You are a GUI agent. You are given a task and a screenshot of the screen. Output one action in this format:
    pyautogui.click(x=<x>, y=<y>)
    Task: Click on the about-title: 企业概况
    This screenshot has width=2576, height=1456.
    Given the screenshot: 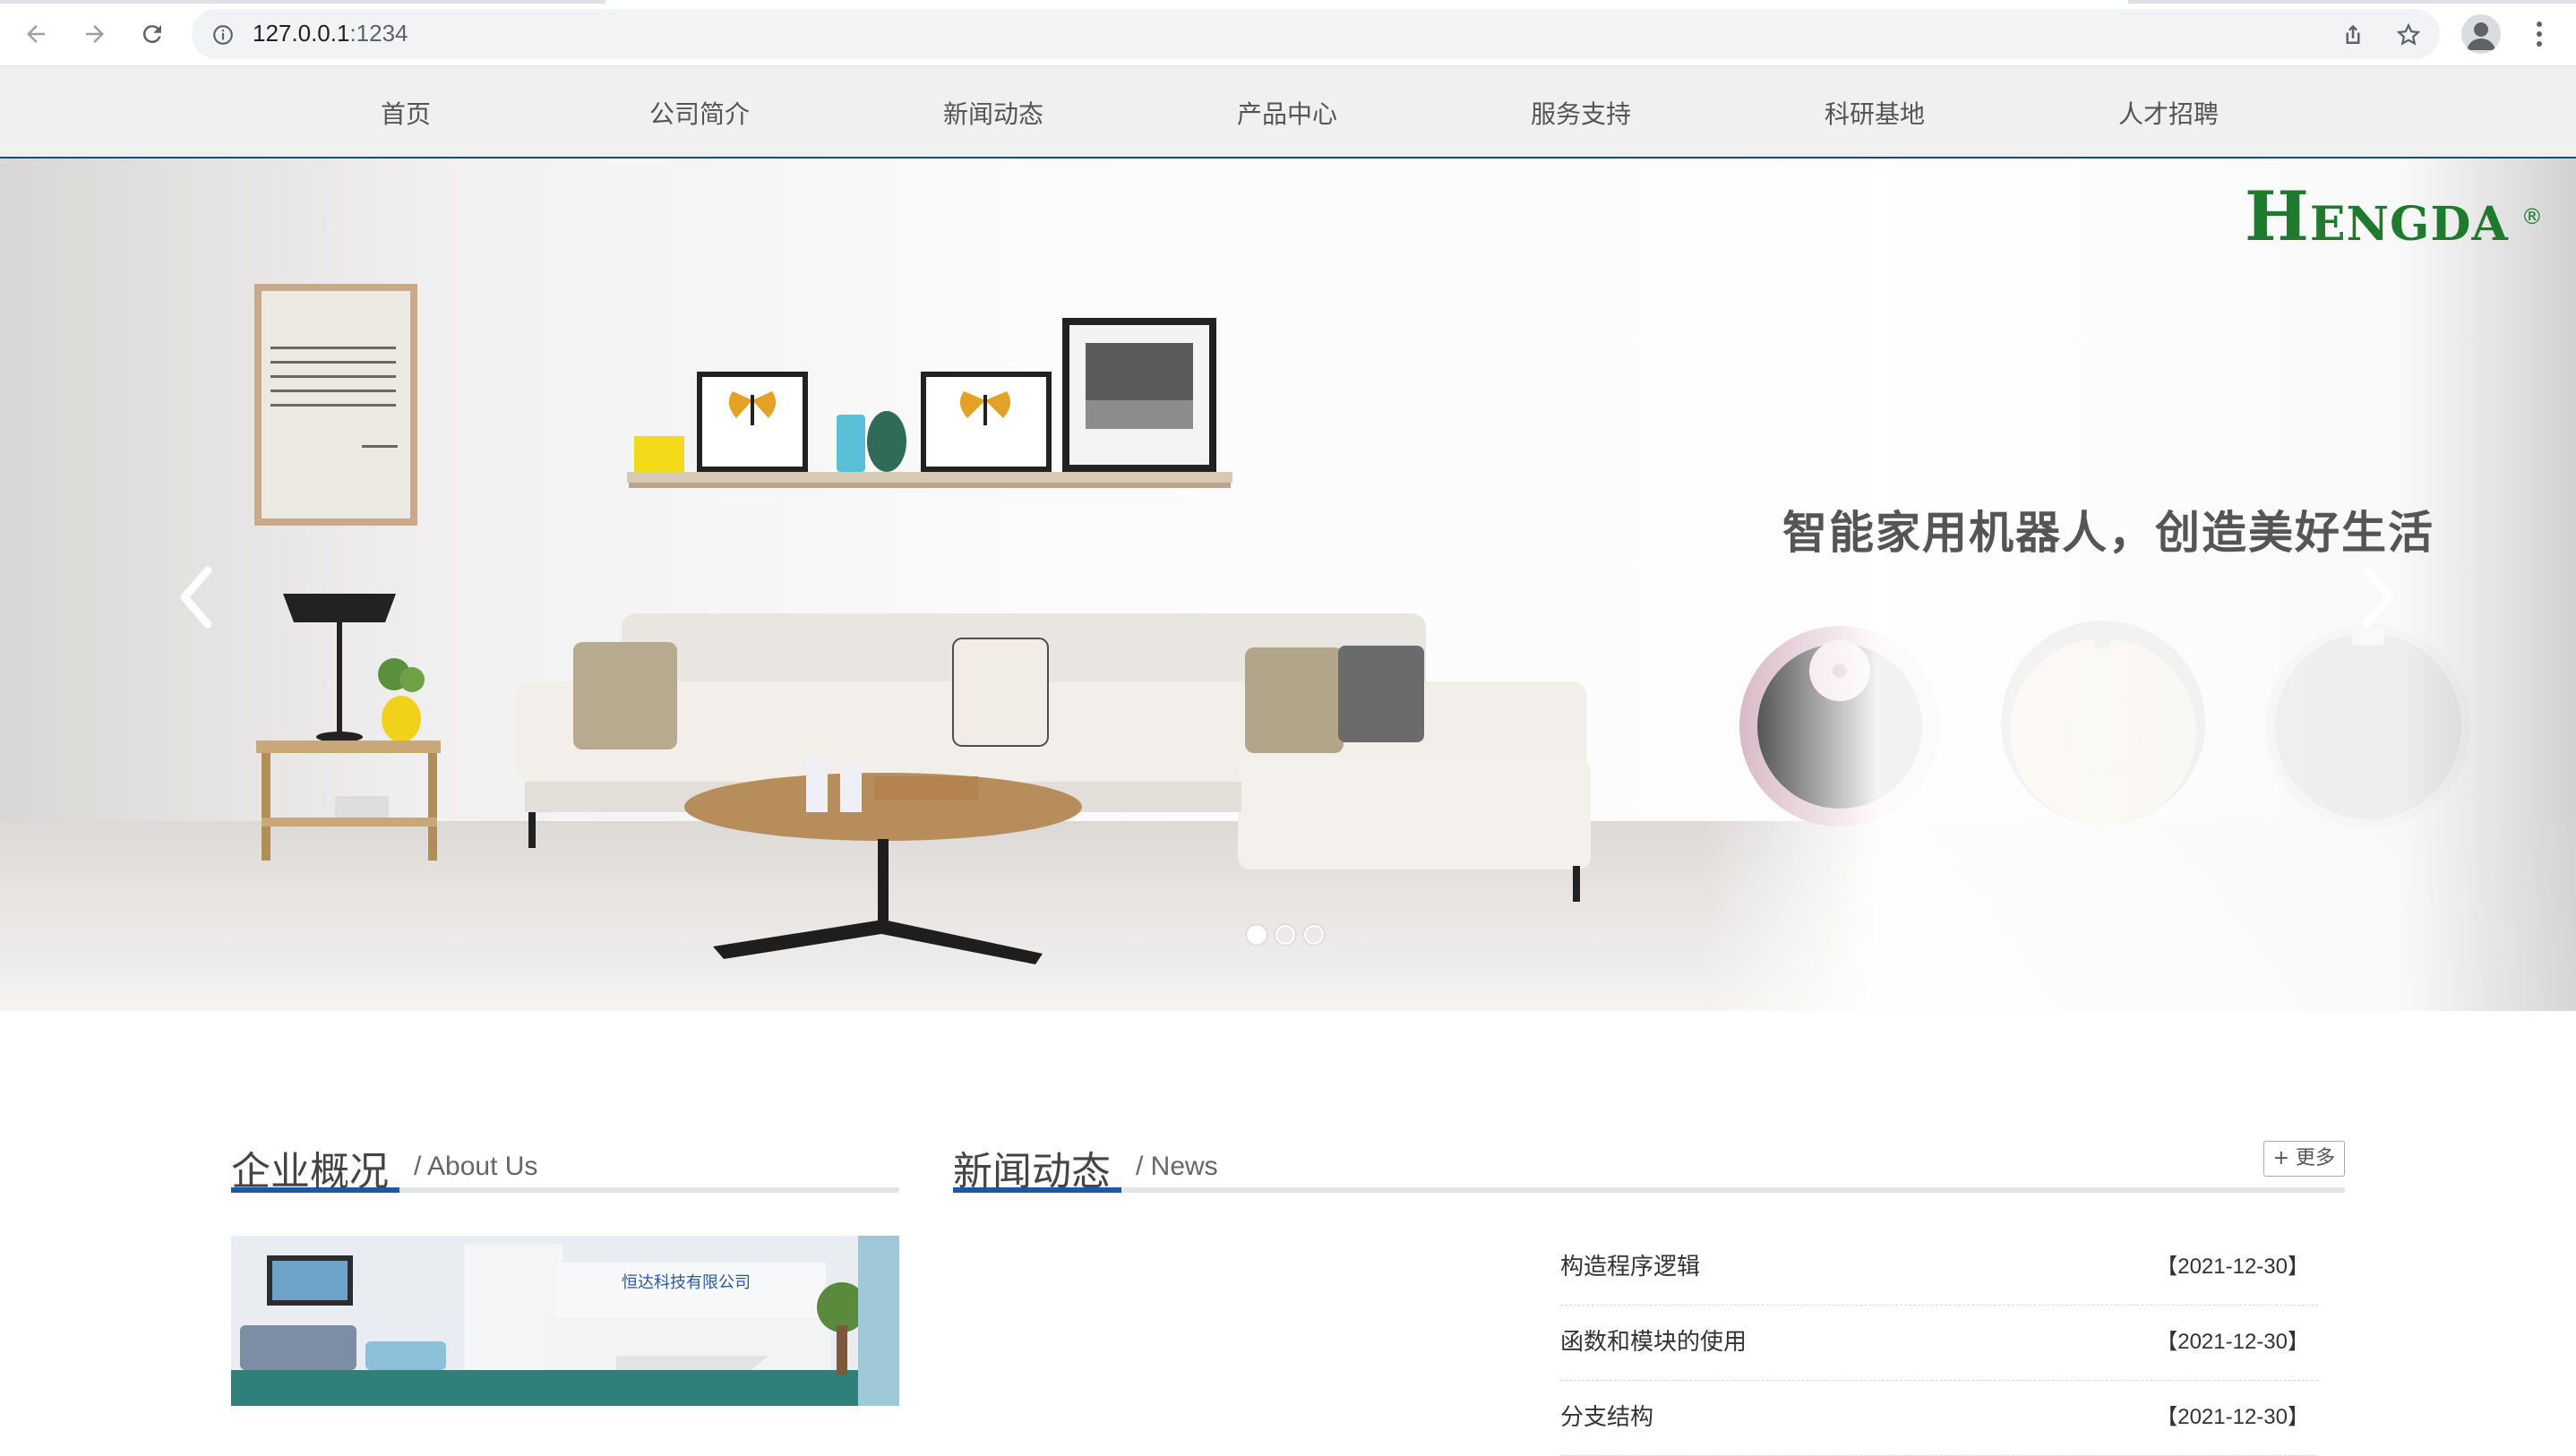 What is the action you would take?
    pyautogui.click(x=310, y=1172)
    